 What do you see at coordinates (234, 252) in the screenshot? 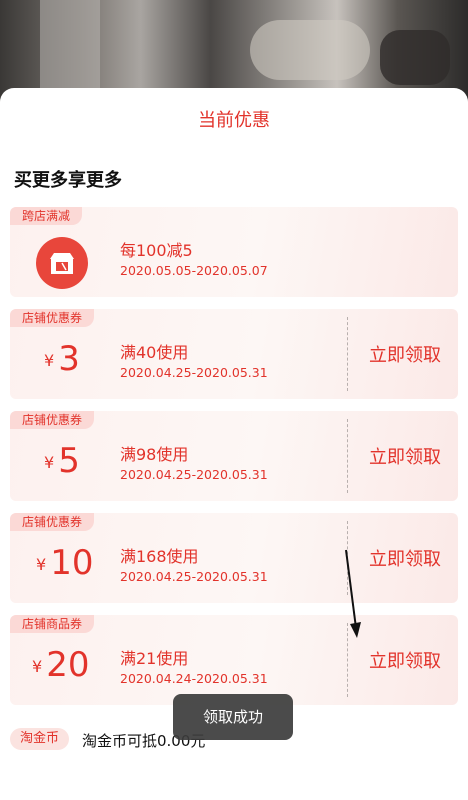
I see `discount-card-cross-store: 跨店满减 每100减5 2020.05.05-2020.05.07` at bounding box center [234, 252].